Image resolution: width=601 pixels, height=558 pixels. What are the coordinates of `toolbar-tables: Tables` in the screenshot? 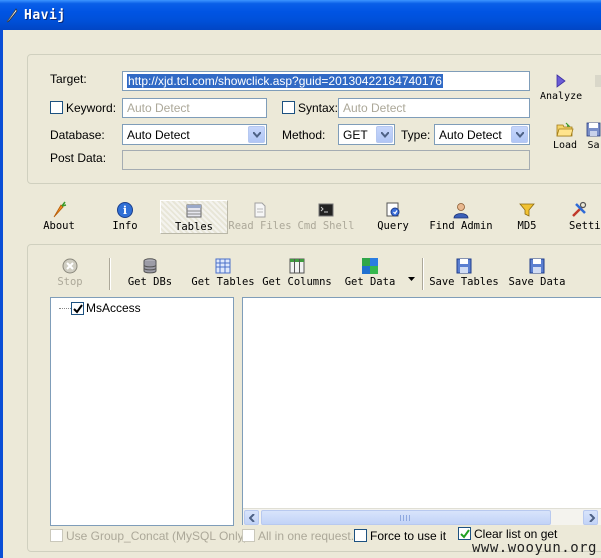 It's located at (194, 217).